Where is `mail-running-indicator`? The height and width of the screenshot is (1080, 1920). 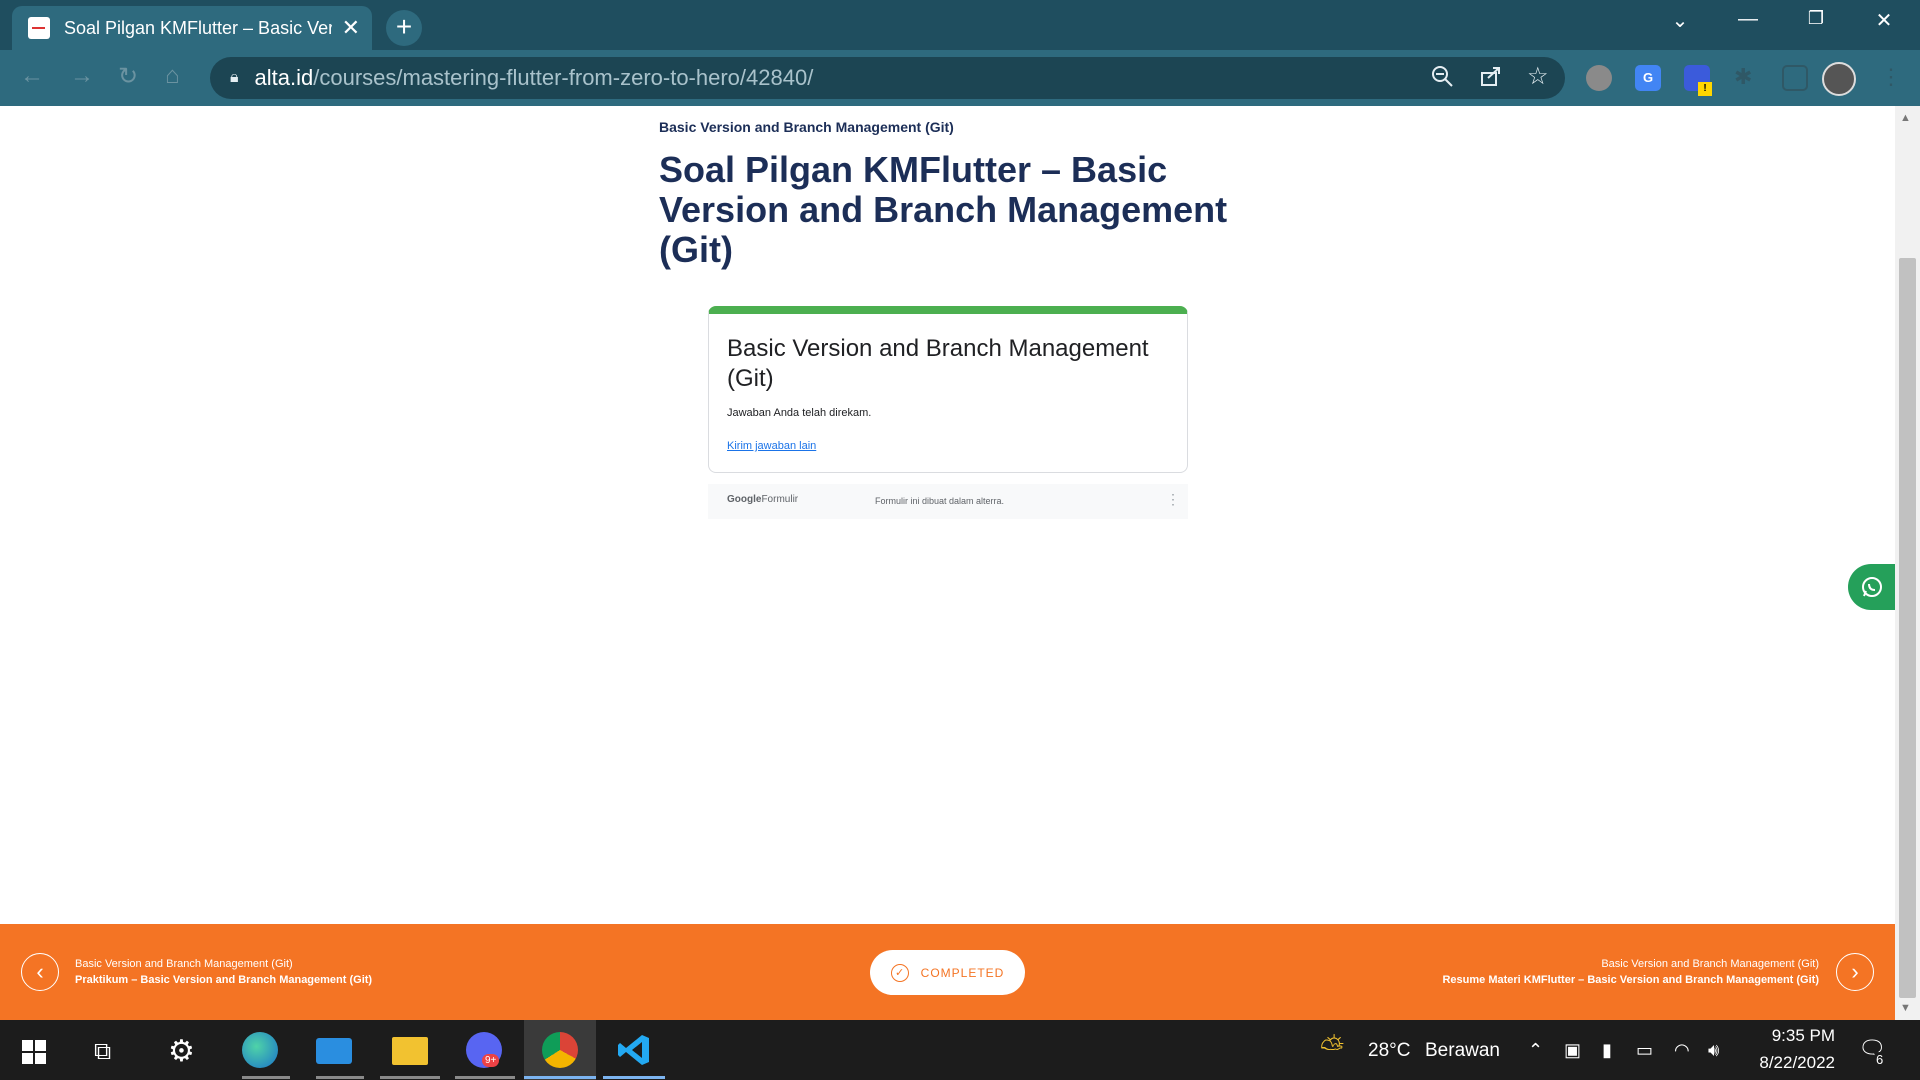
mail-running-indicator is located at coordinates (340, 1077).